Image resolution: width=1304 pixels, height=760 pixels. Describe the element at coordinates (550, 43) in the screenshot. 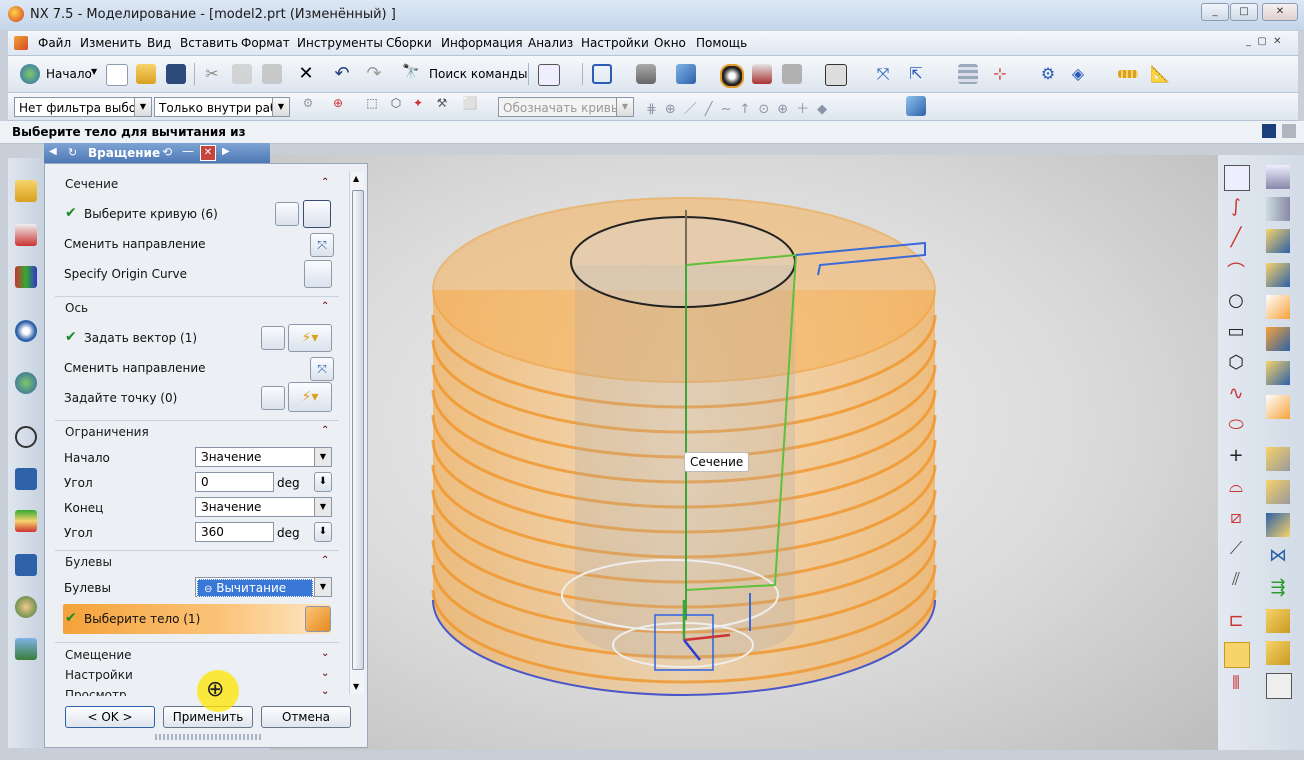

I see `menu-analysis: Анализ` at that location.